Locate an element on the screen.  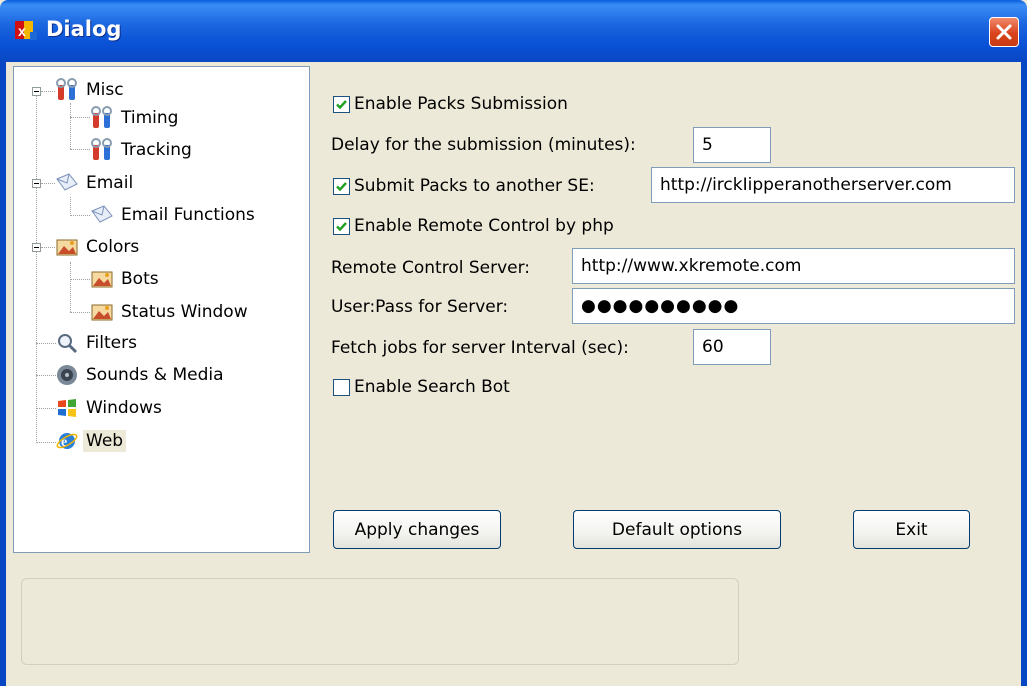
internet-explorer-icon: e is located at coordinates (67, 441).